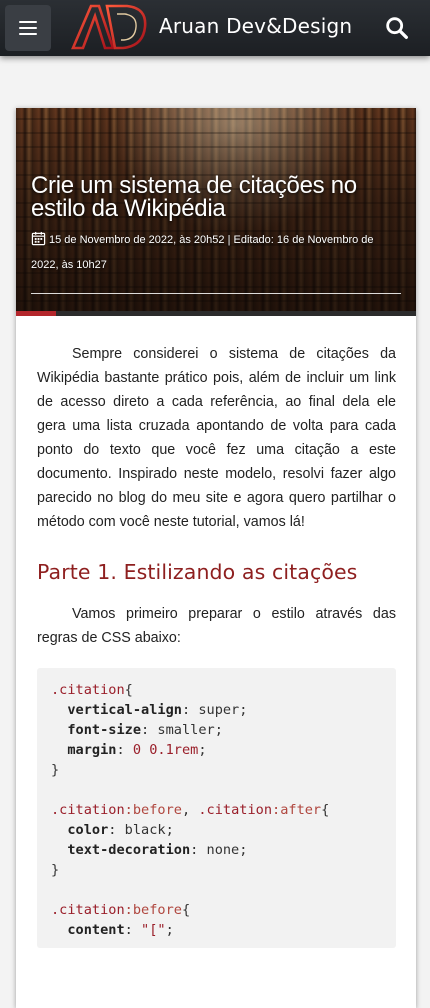 This screenshot has width=430, height=1008. Describe the element at coordinates (88, 830) in the screenshot. I see `code-token: color` at that location.